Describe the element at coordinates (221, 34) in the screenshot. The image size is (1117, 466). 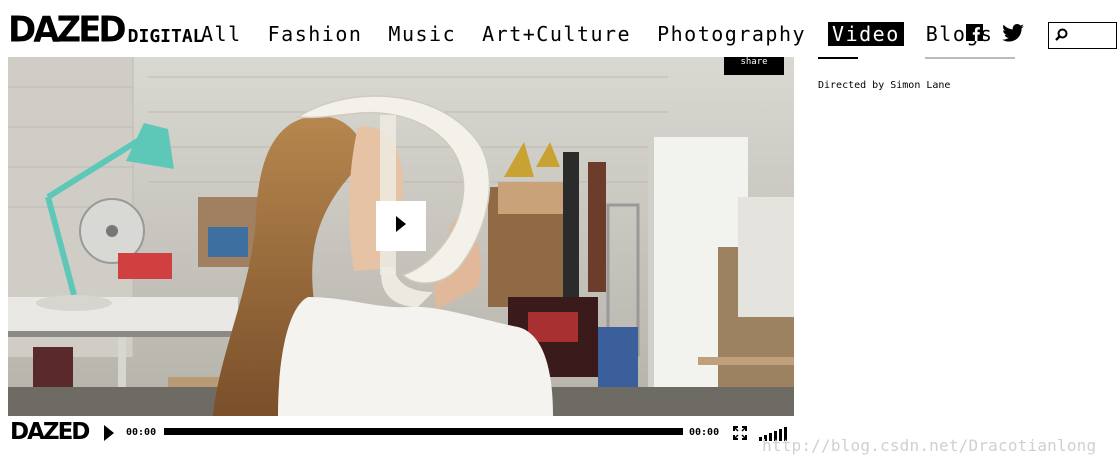
I see `nav-item-all: All` at that location.